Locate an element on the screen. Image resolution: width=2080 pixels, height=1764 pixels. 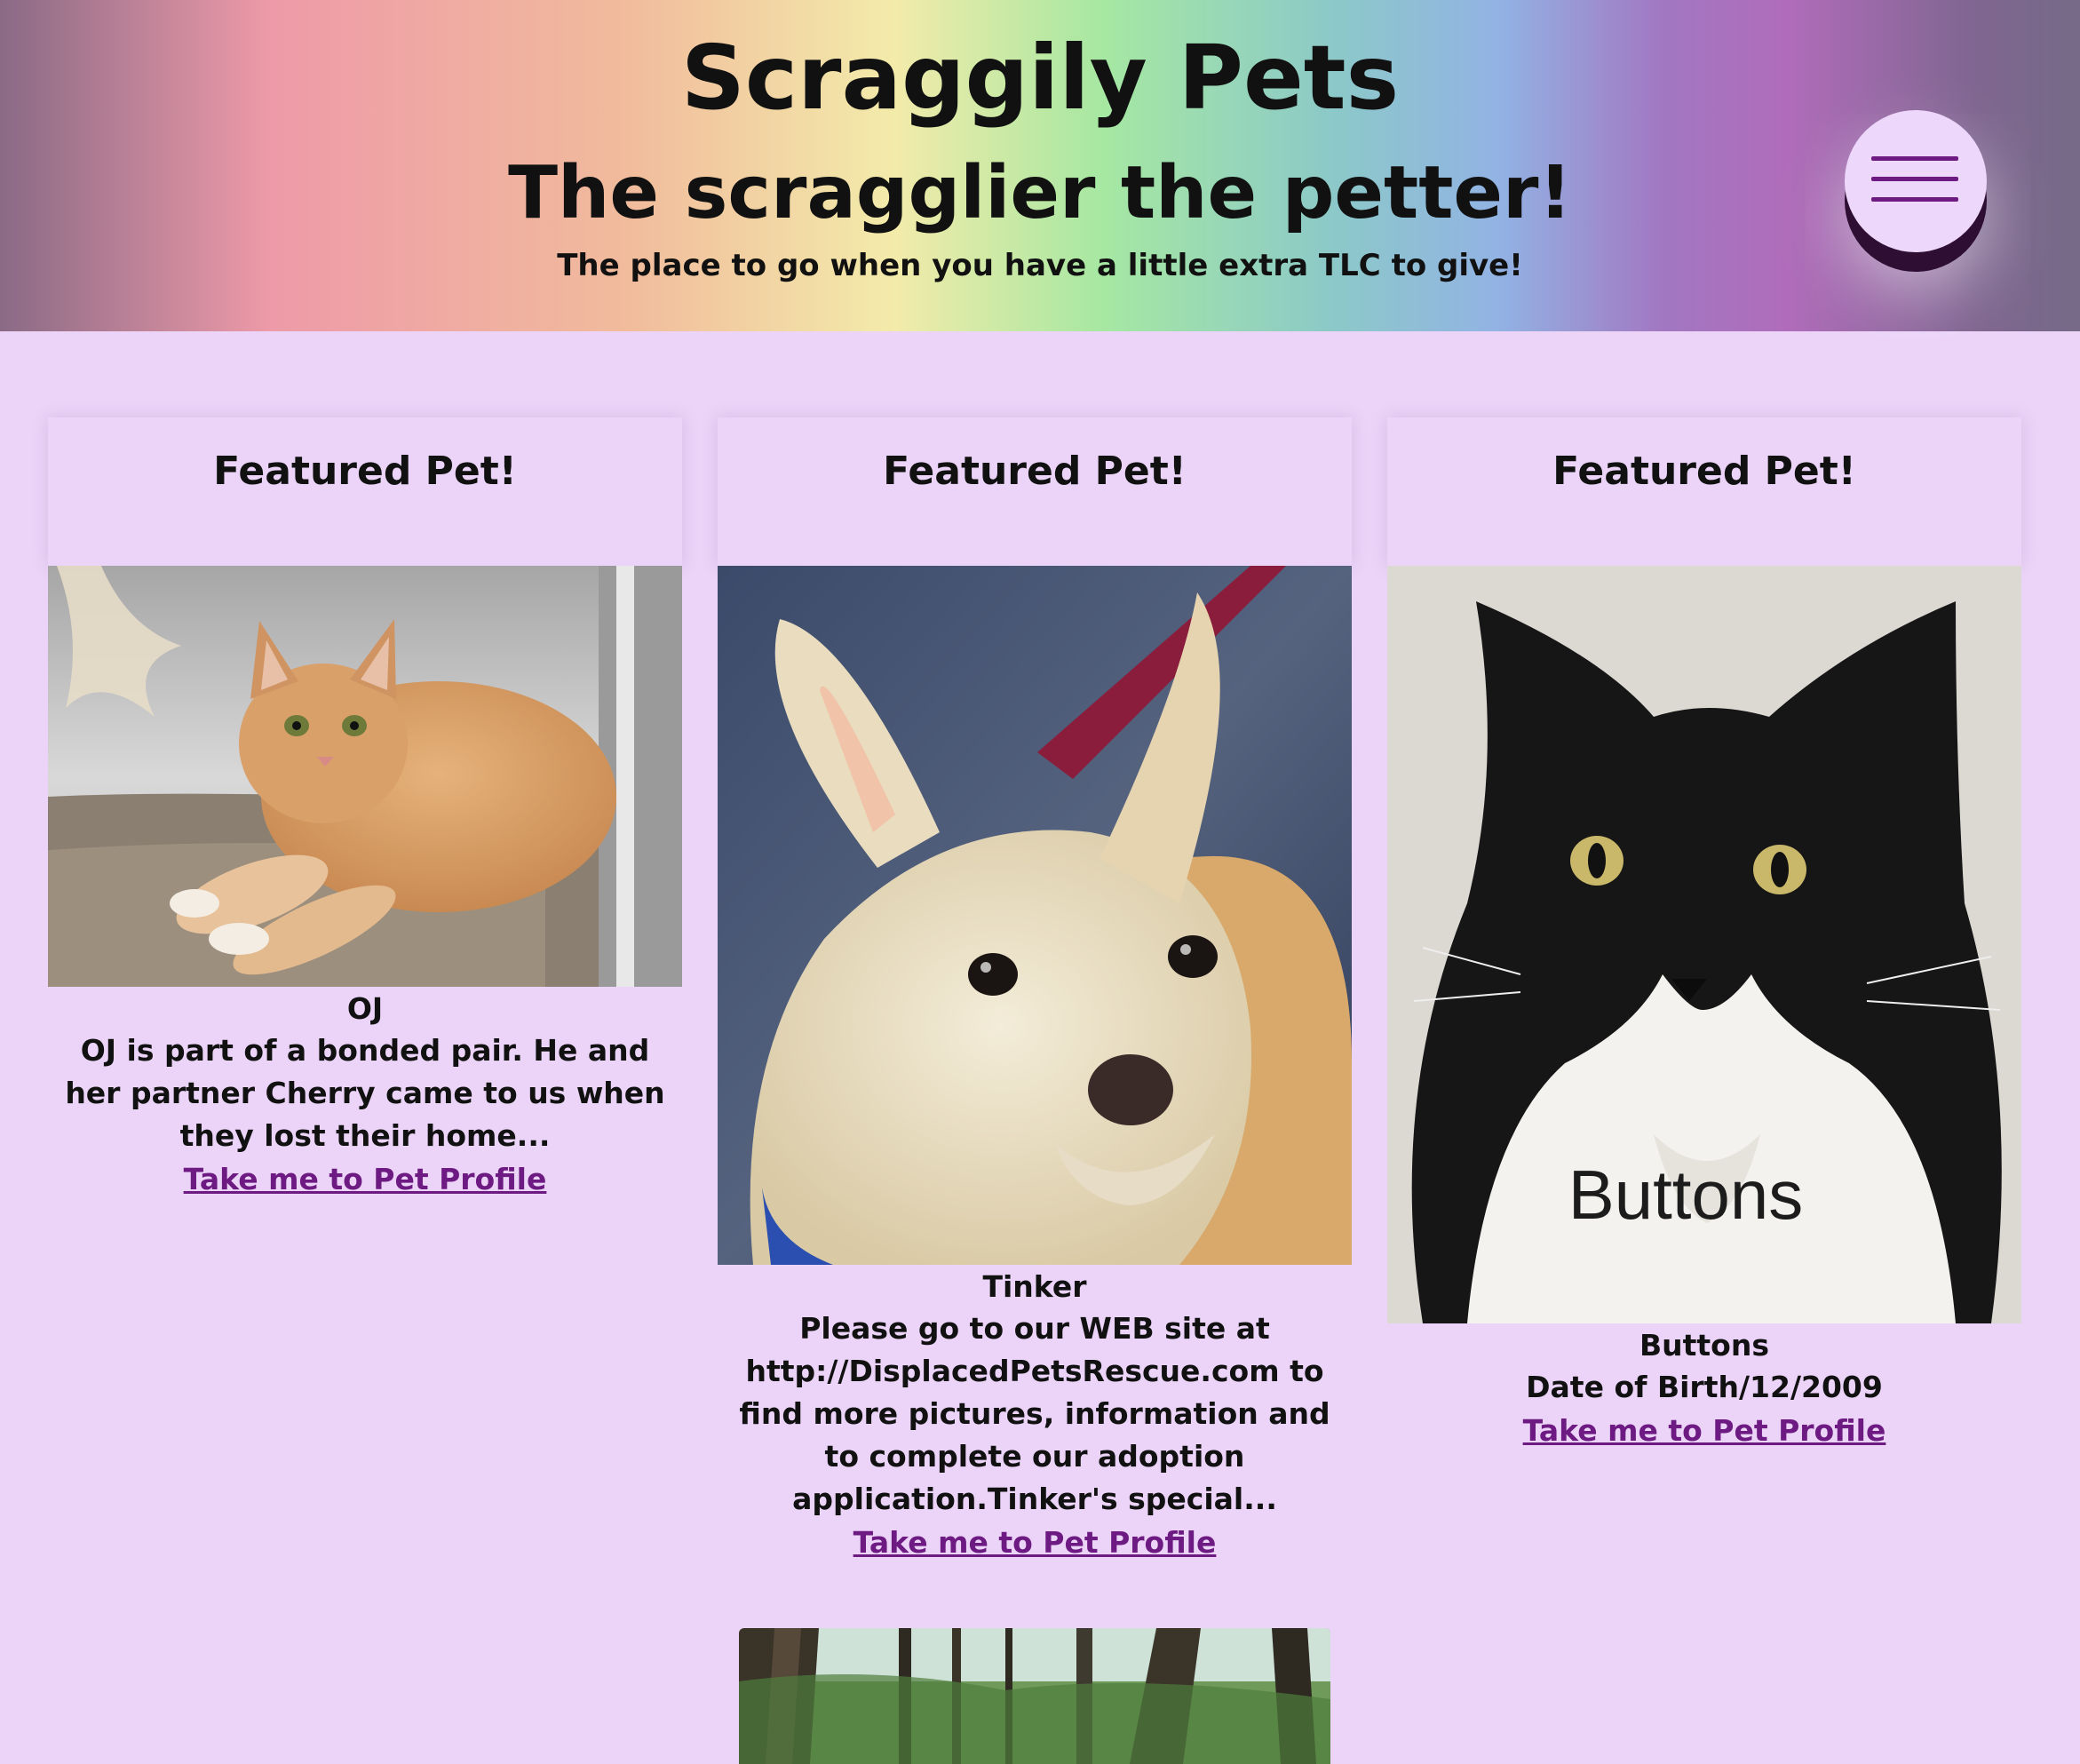
menu-button is located at coordinates (1916, 181).